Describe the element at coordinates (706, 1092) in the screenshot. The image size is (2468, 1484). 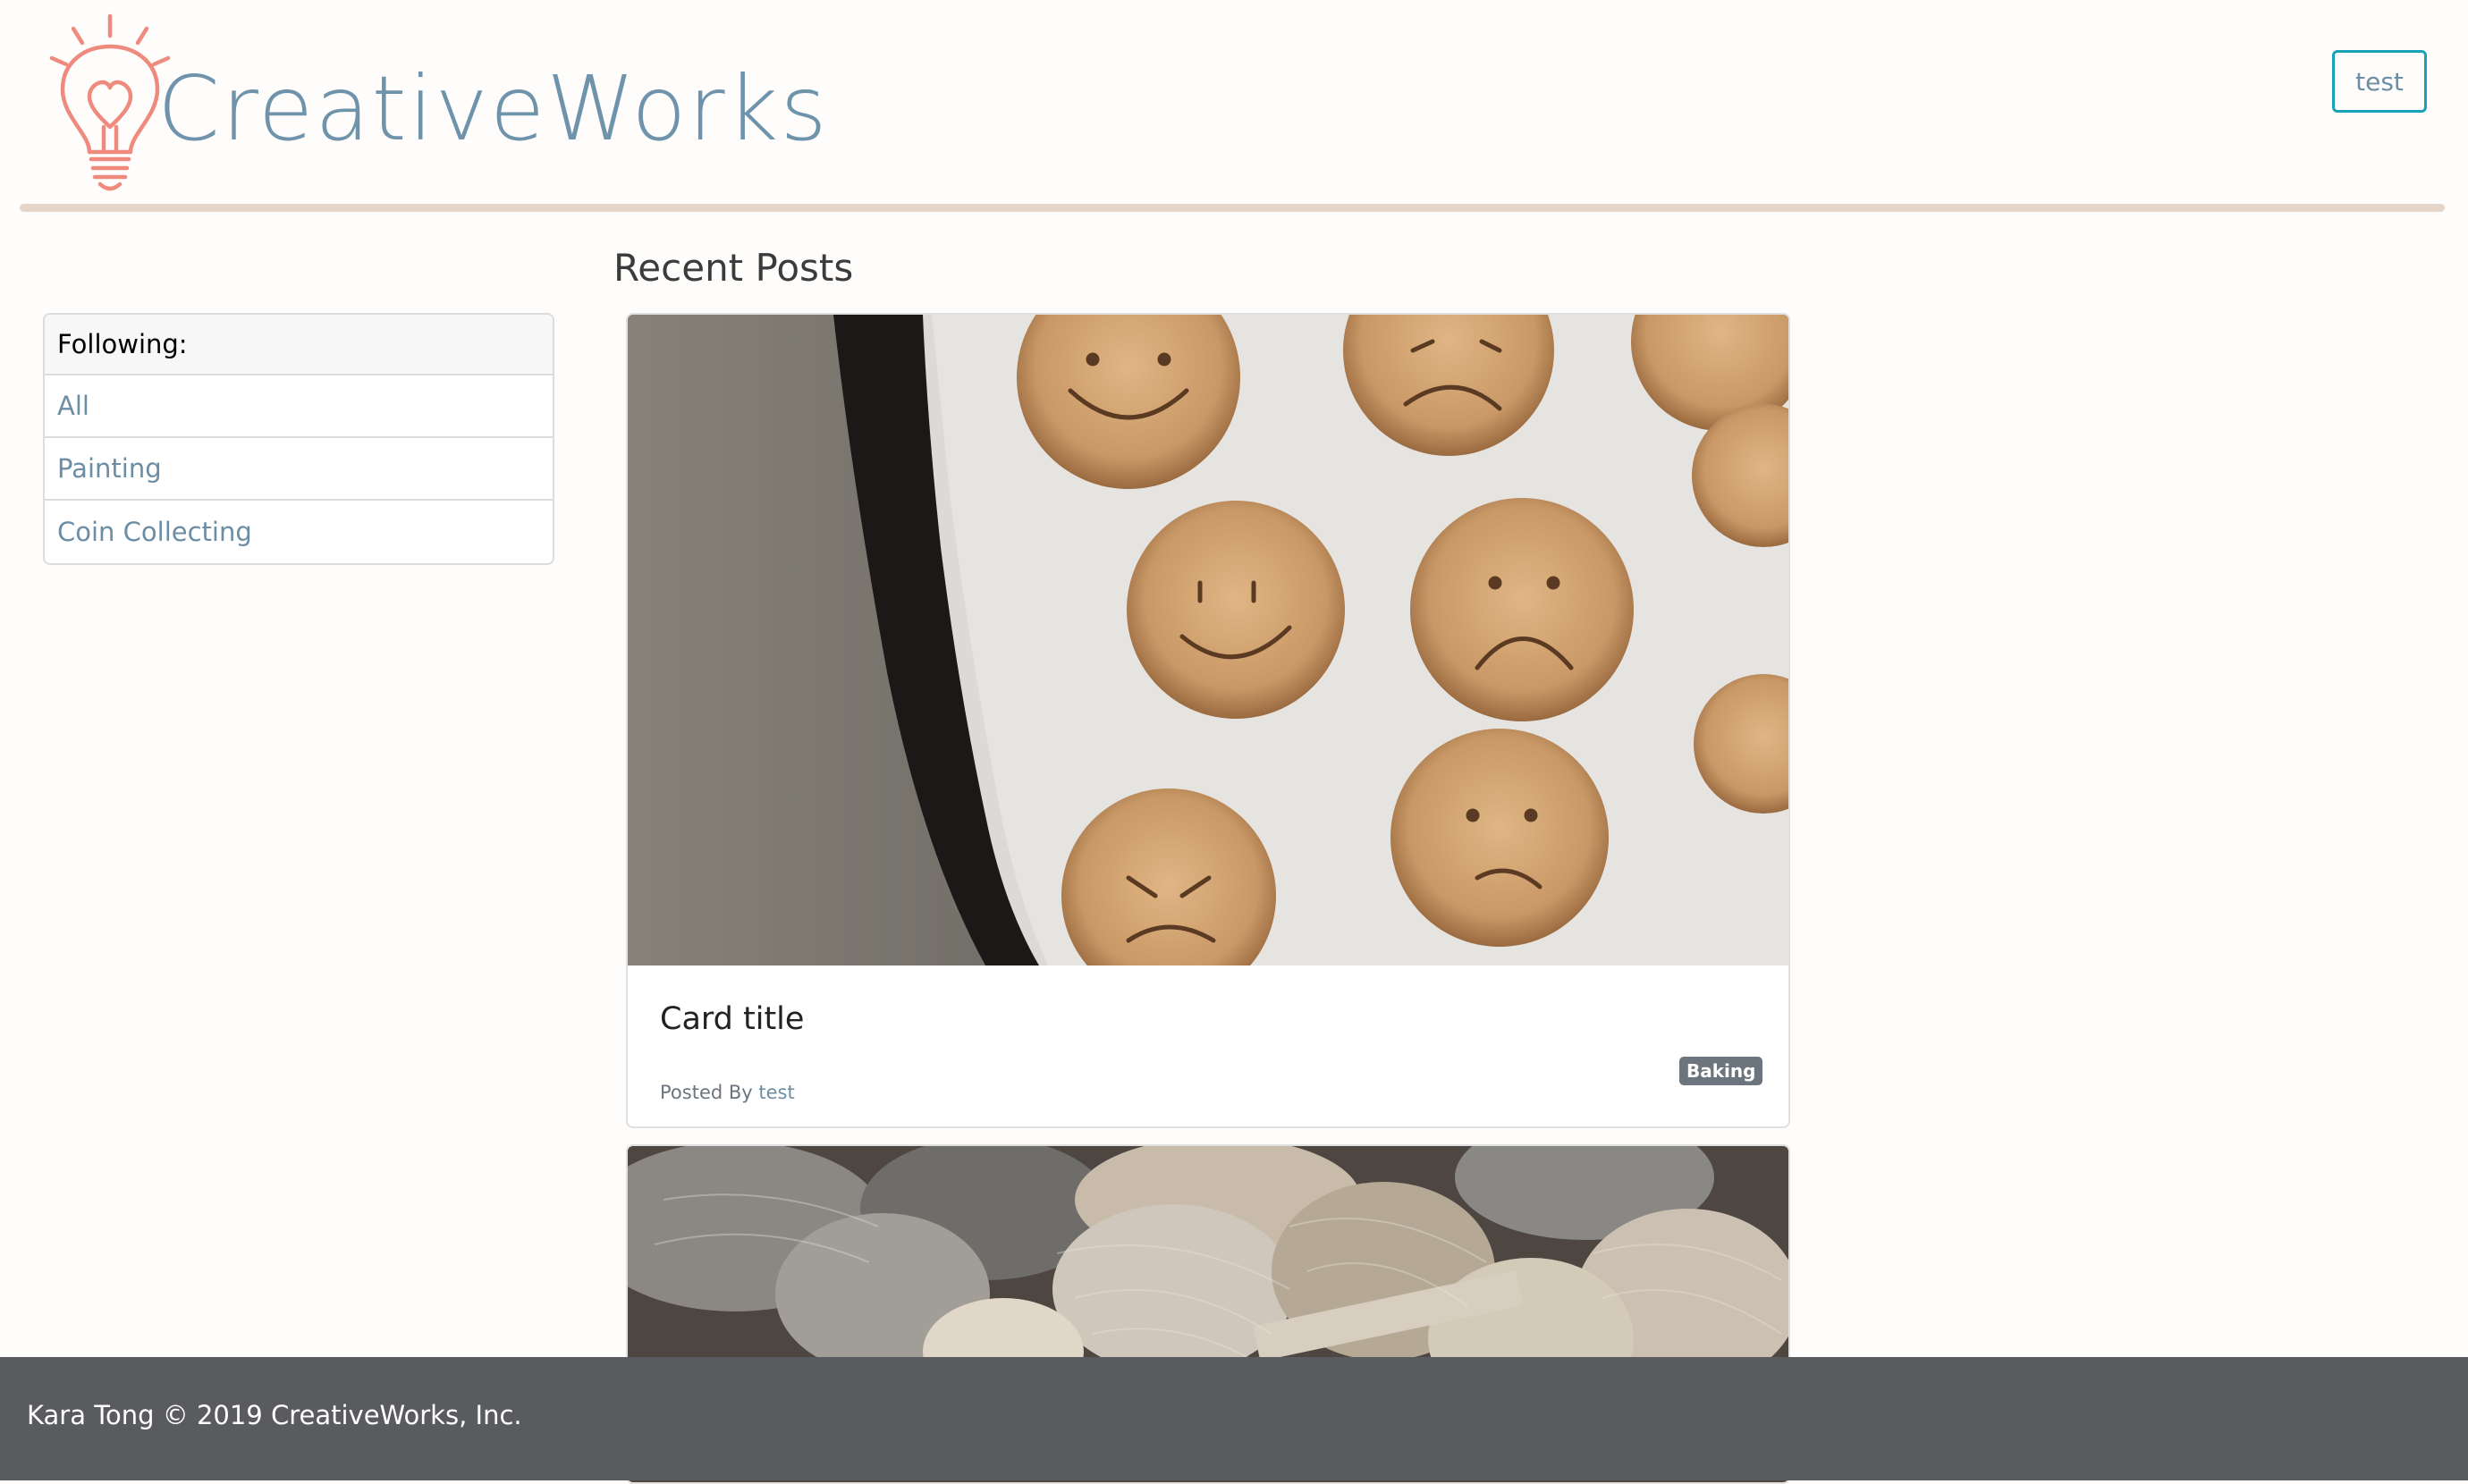
I see `posted-by-label: Posted By` at that location.